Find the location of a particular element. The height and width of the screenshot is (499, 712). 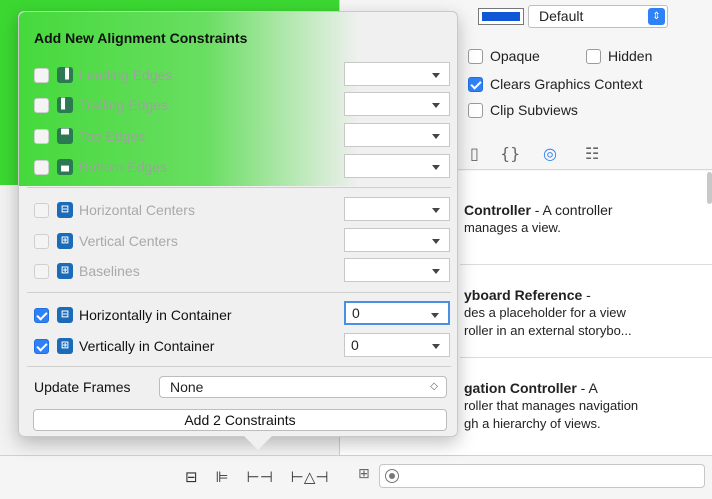

library-scrollbar is located at coordinates (709, 188).